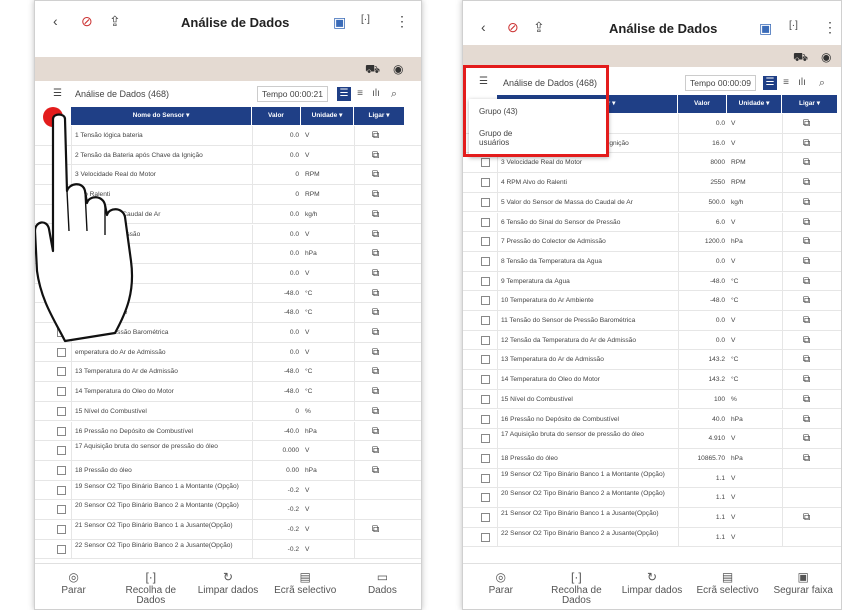 This screenshot has width=842, height=610. I want to click on record-icon: ◉, so click(398, 69).